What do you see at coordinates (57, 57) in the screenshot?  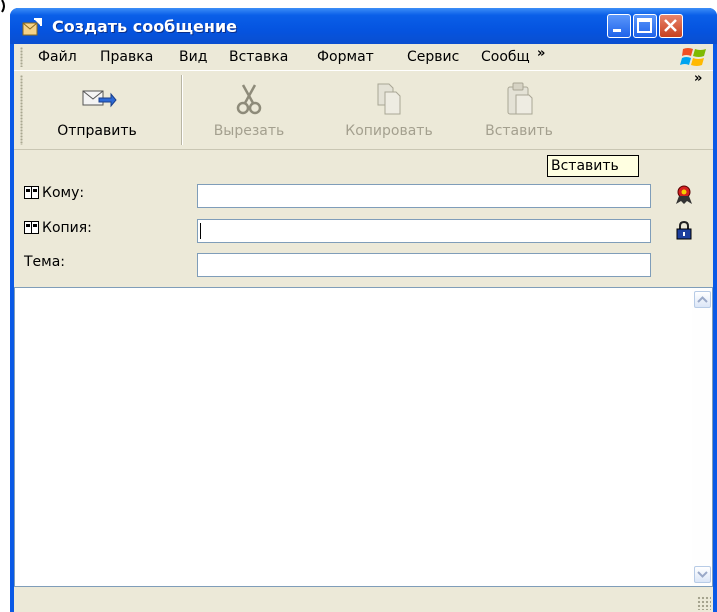 I see `menu-file: Файл` at bounding box center [57, 57].